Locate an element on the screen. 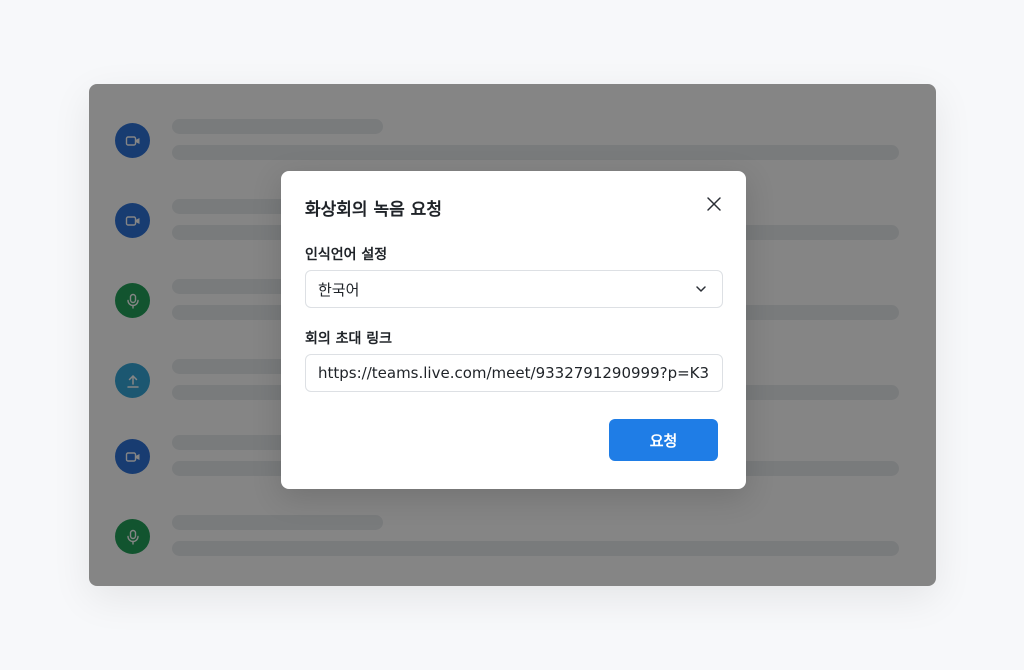 This screenshot has width=1024, height=670. close-button is located at coordinates (714, 204).